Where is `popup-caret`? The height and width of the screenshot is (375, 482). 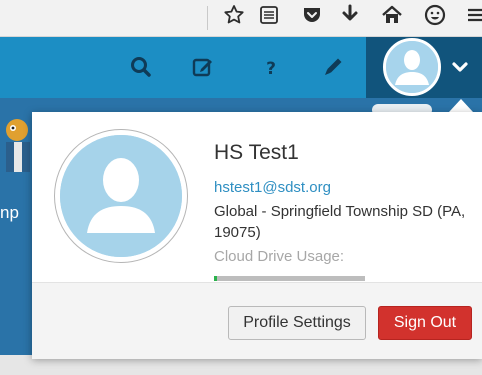 popup-caret is located at coordinates (461, 105).